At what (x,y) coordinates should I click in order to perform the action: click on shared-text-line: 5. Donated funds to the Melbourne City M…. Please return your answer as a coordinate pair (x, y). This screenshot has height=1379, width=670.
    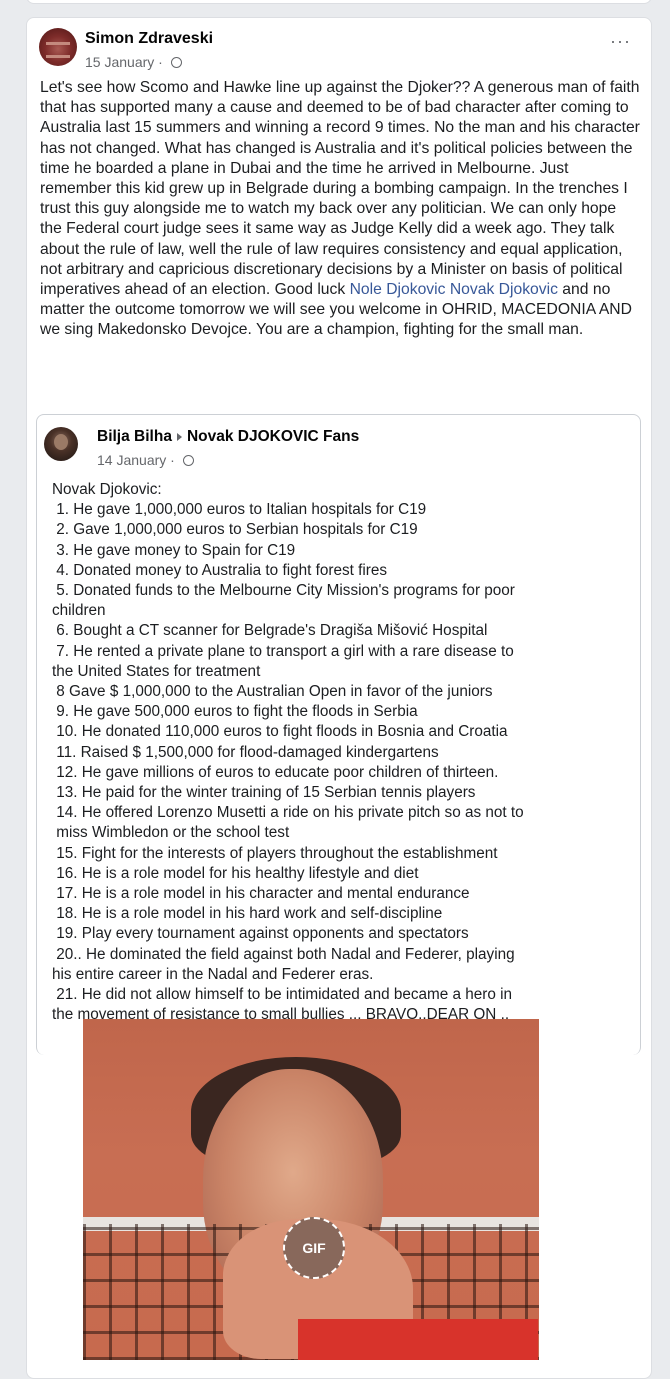
    Looking at the image, I should click on (283, 591).